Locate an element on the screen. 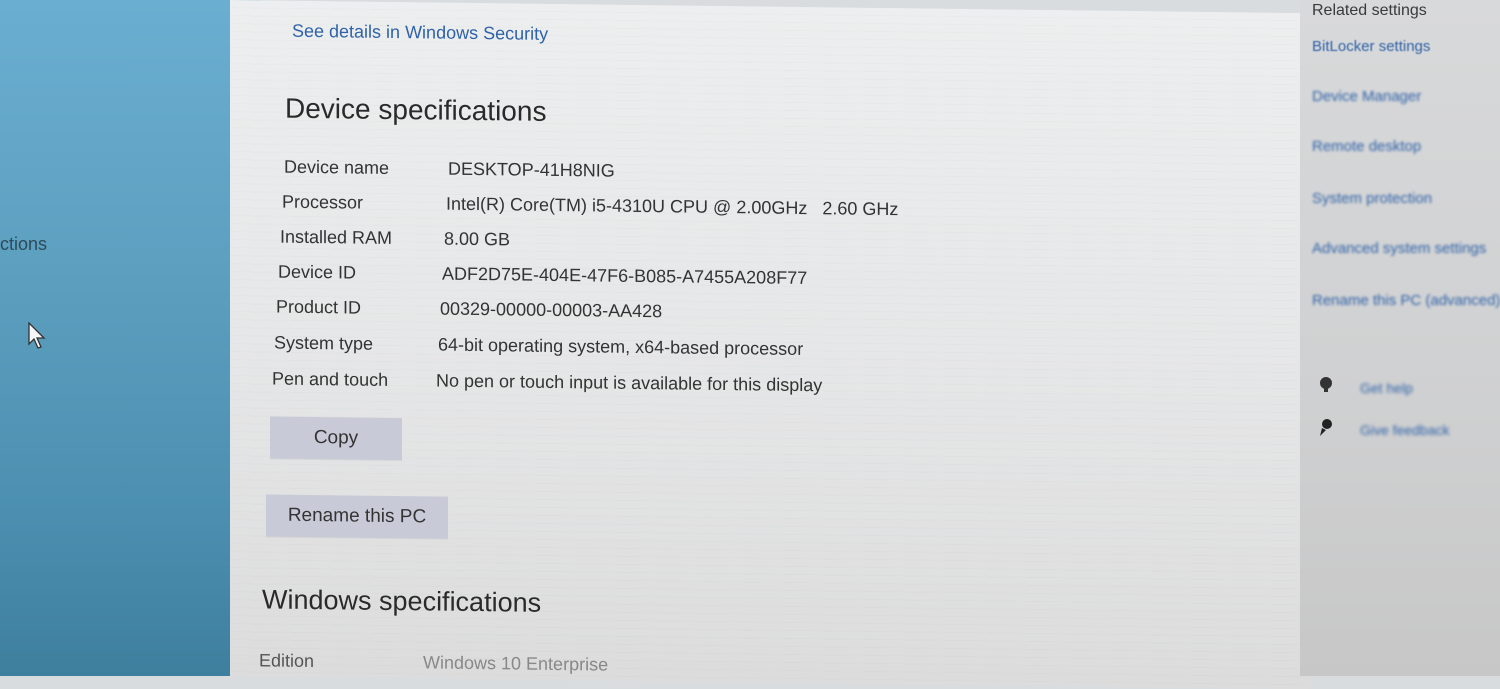 This screenshot has height=689, width=1500. remote-desktop-link: Remote desktop is located at coordinates (1366, 146).